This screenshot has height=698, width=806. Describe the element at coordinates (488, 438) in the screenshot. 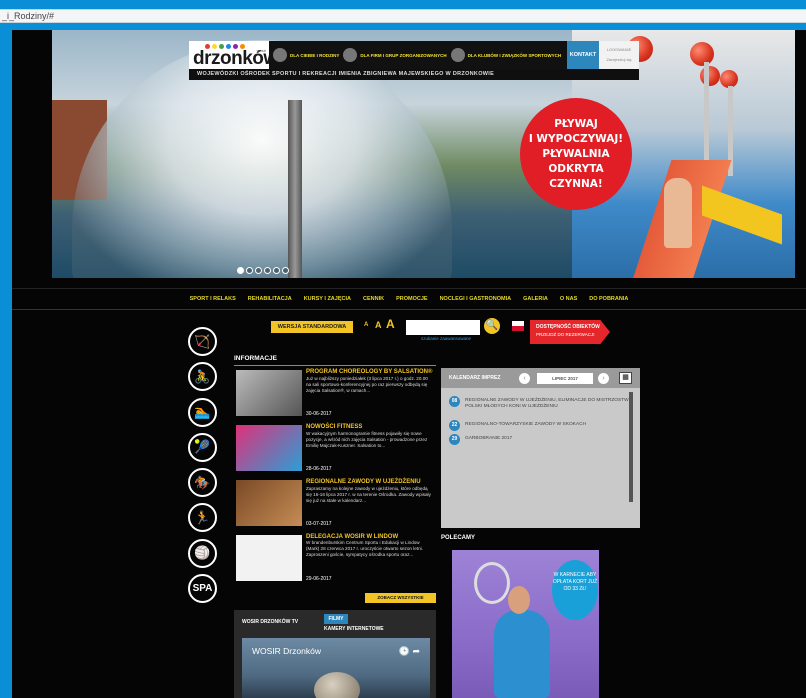

I see `event-title: GARBOBRANIE 2017` at that location.